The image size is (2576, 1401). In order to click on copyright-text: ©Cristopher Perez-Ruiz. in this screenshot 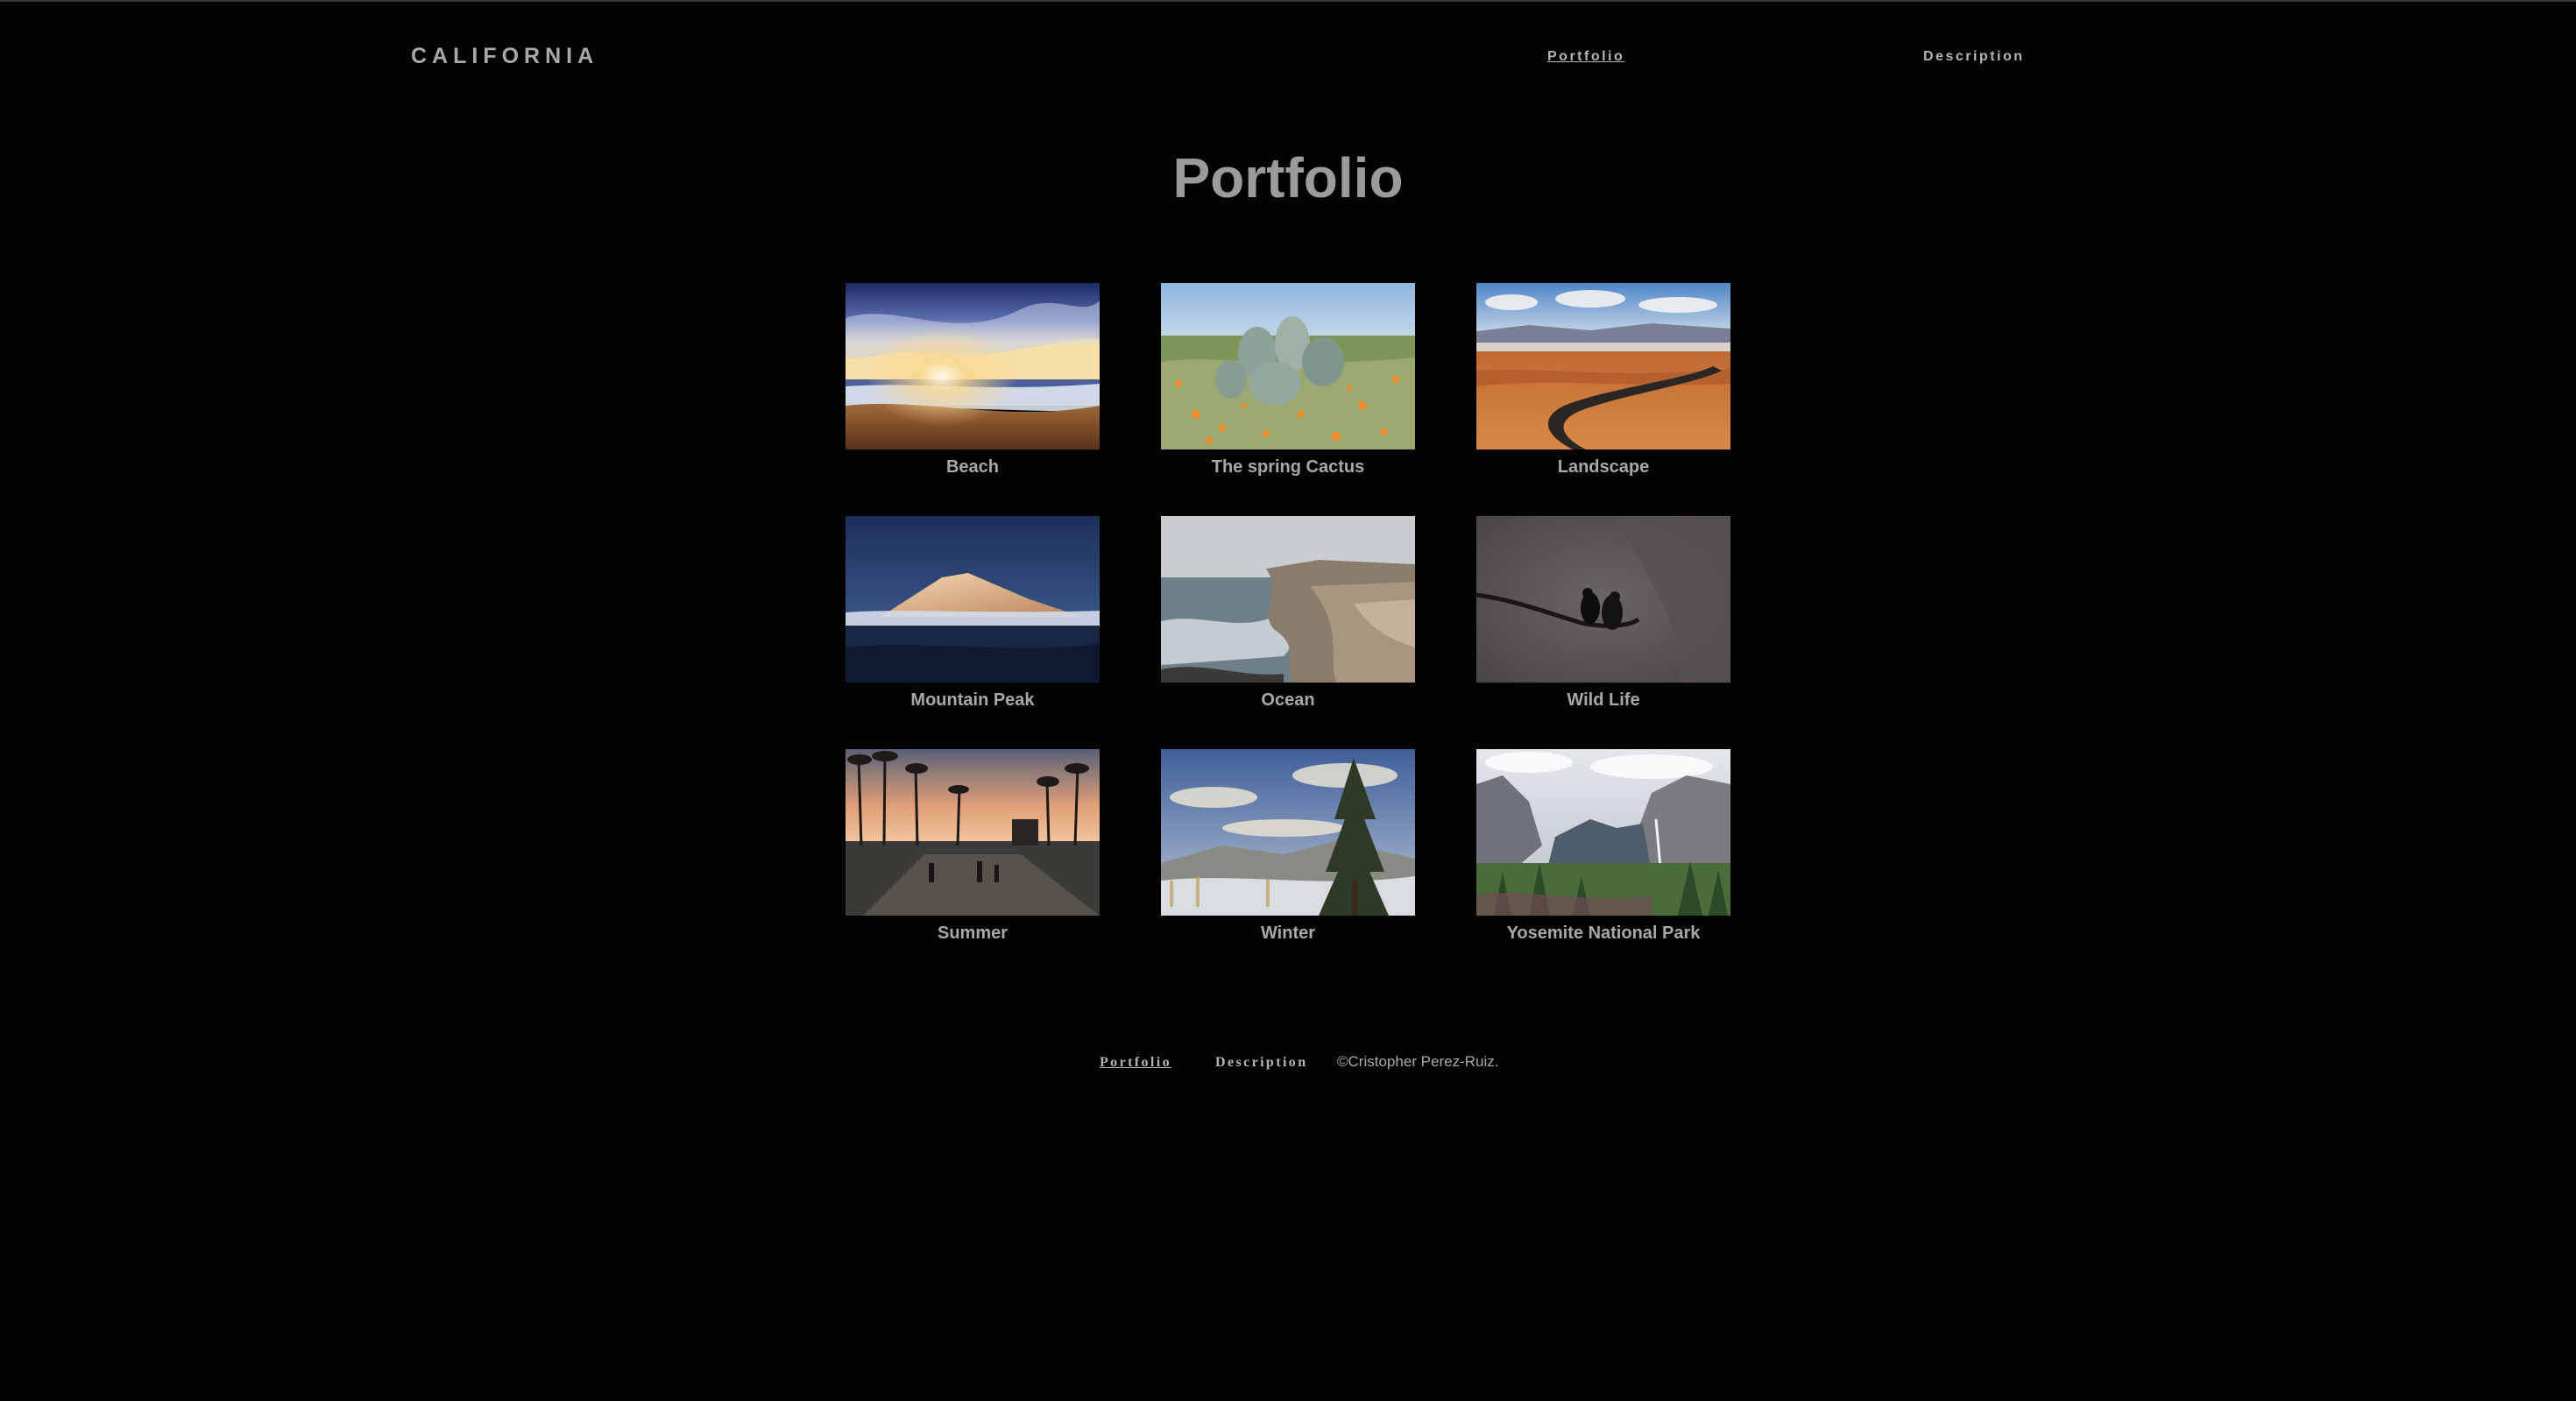, I will do `click(1418, 1061)`.